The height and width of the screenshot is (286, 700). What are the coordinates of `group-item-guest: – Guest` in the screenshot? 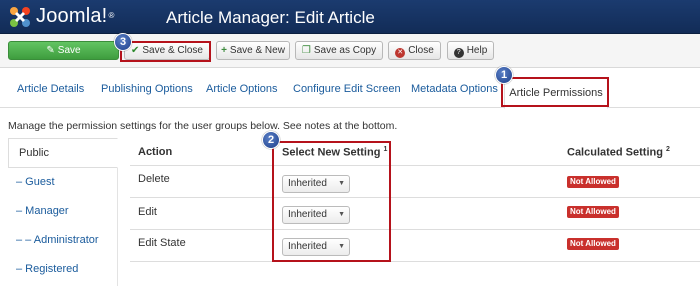 It's located at (35, 182).